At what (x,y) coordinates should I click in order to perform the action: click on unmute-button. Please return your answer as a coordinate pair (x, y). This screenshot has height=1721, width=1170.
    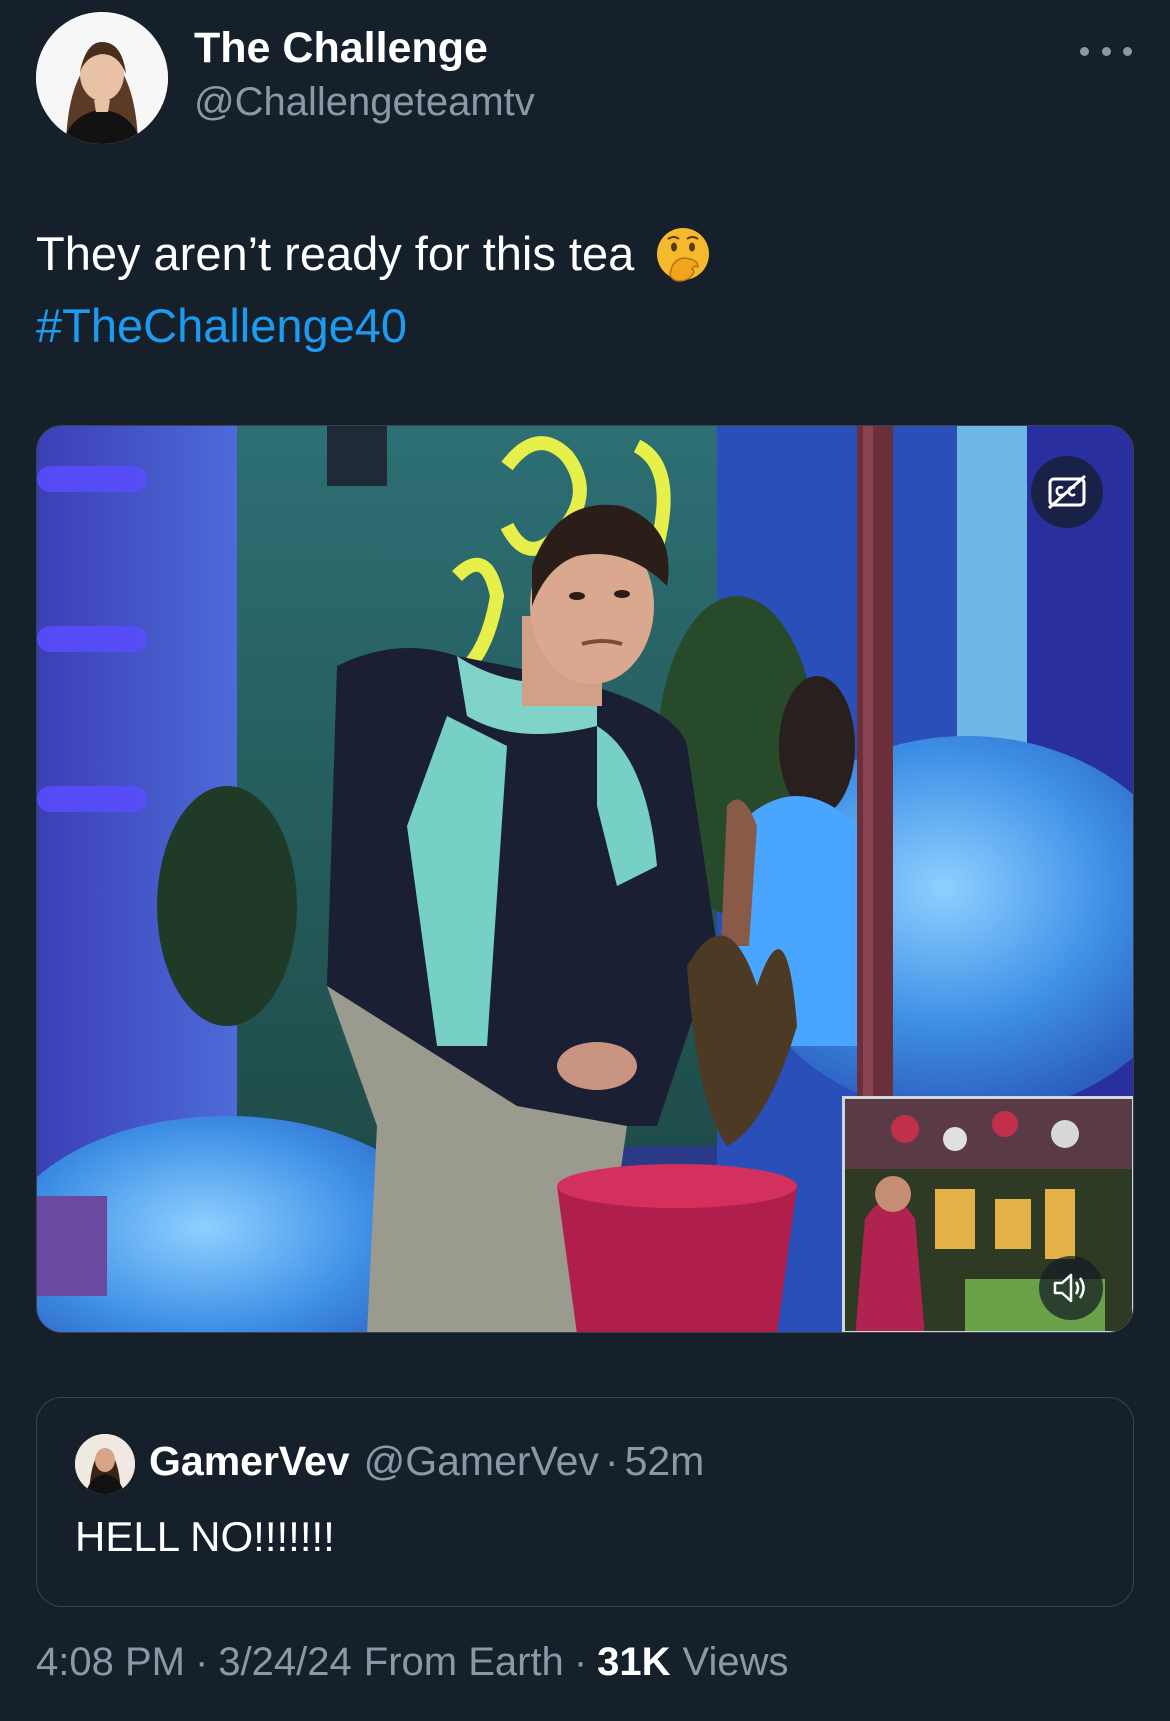
    Looking at the image, I should click on (1071, 1288).